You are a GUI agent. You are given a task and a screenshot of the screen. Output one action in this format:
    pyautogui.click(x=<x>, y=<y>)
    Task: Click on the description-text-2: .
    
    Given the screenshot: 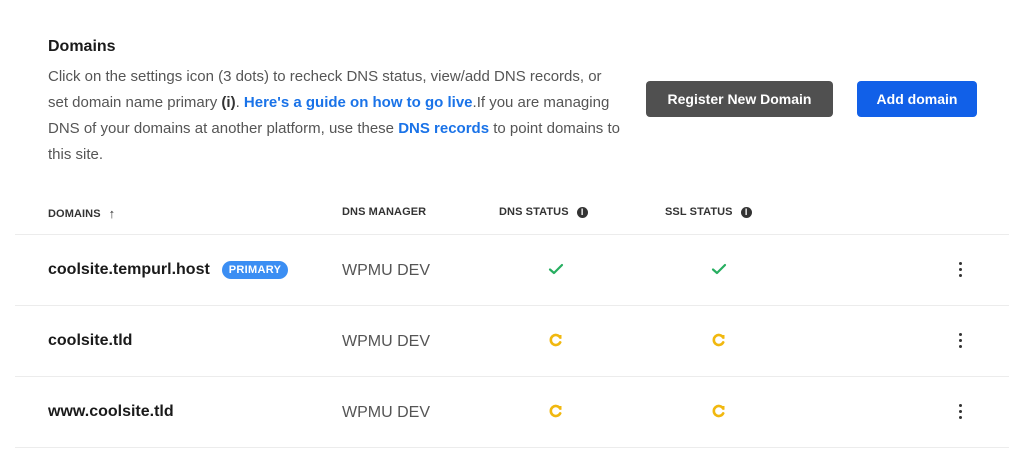 What is the action you would take?
    pyautogui.click(x=239, y=102)
    